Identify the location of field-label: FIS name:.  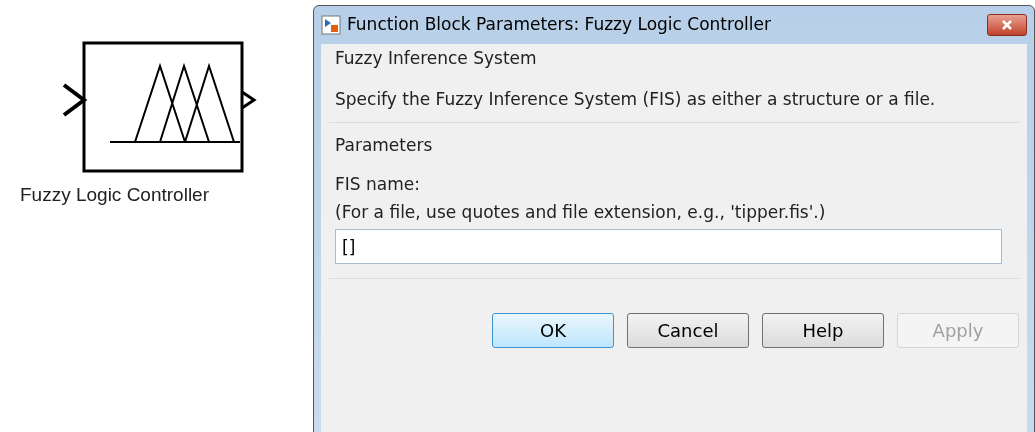
(378, 184).